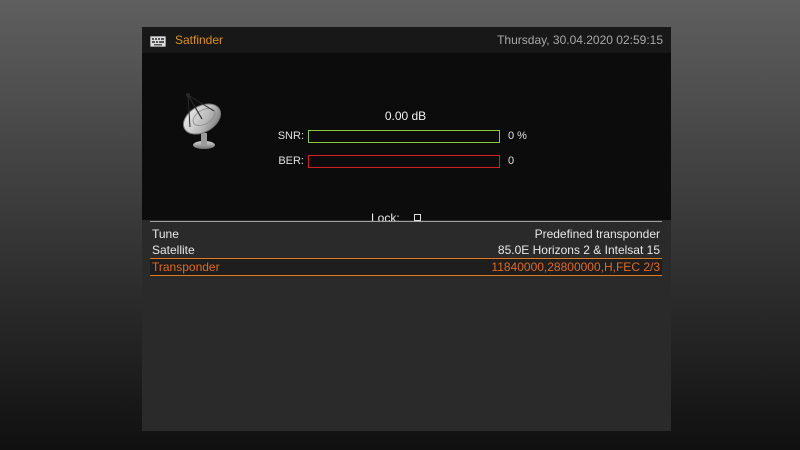  What do you see at coordinates (199, 40) in the screenshot?
I see `window-title: Satfinder` at bounding box center [199, 40].